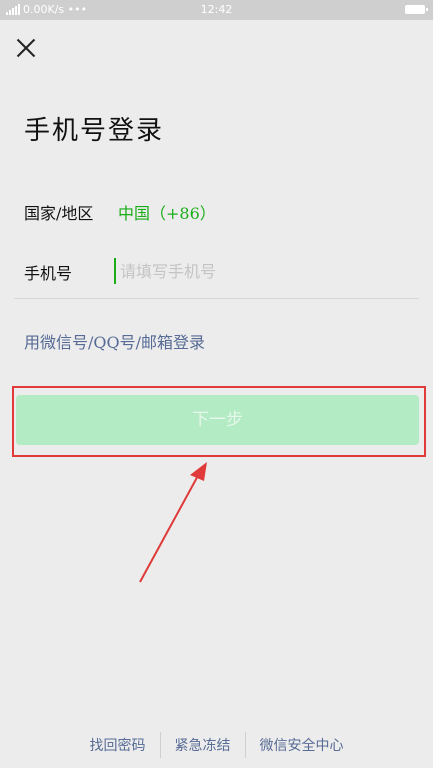  I want to click on close-icon, so click(26, 48).